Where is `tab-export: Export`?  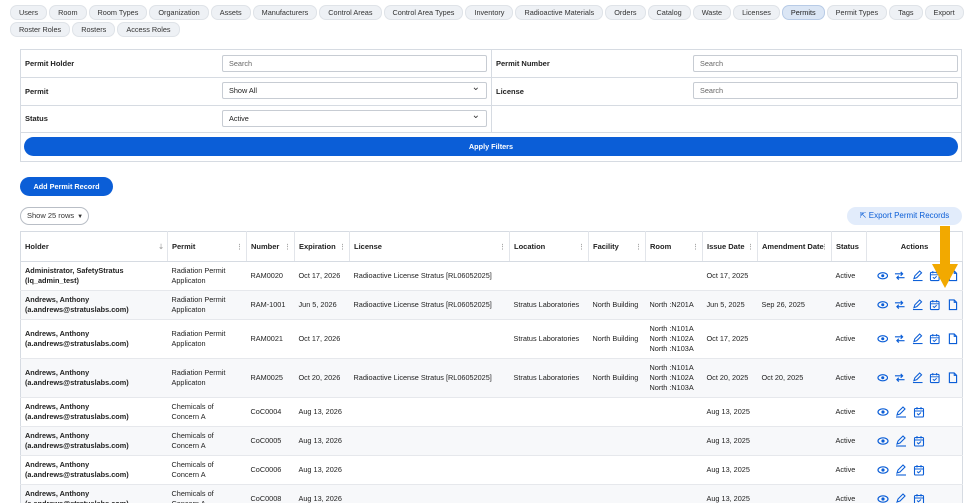 tab-export: Export is located at coordinates (944, 12).